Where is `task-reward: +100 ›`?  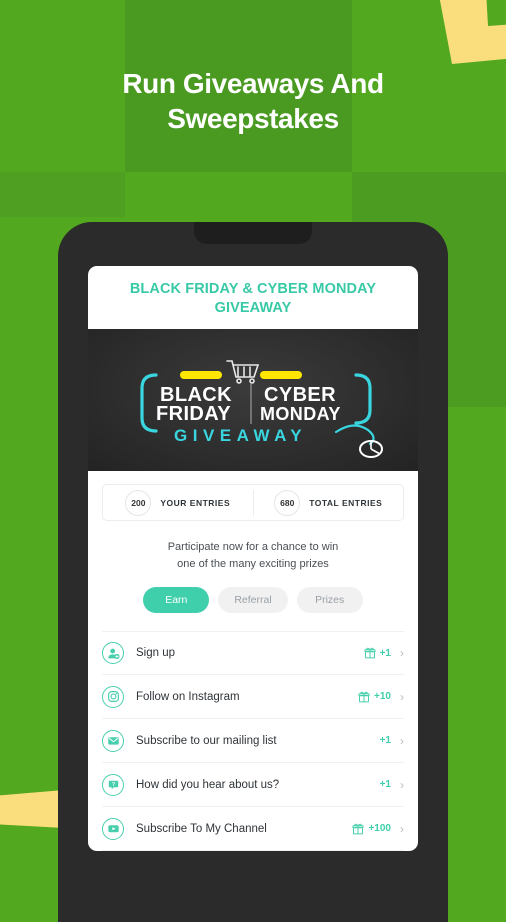
task-reward: +100 › is located at coordinates (378, 829).